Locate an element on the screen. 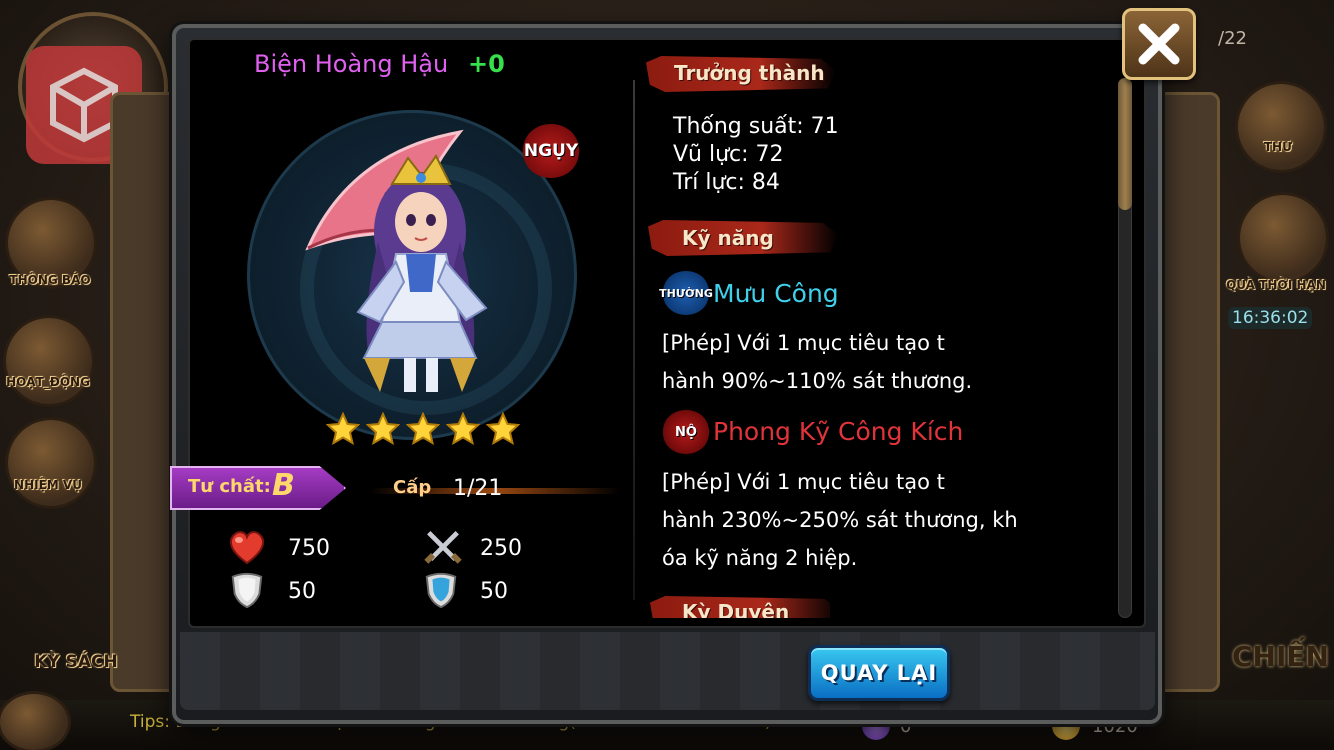  back-button-label: QUAY LẠI is located at coordinates (879, 673).